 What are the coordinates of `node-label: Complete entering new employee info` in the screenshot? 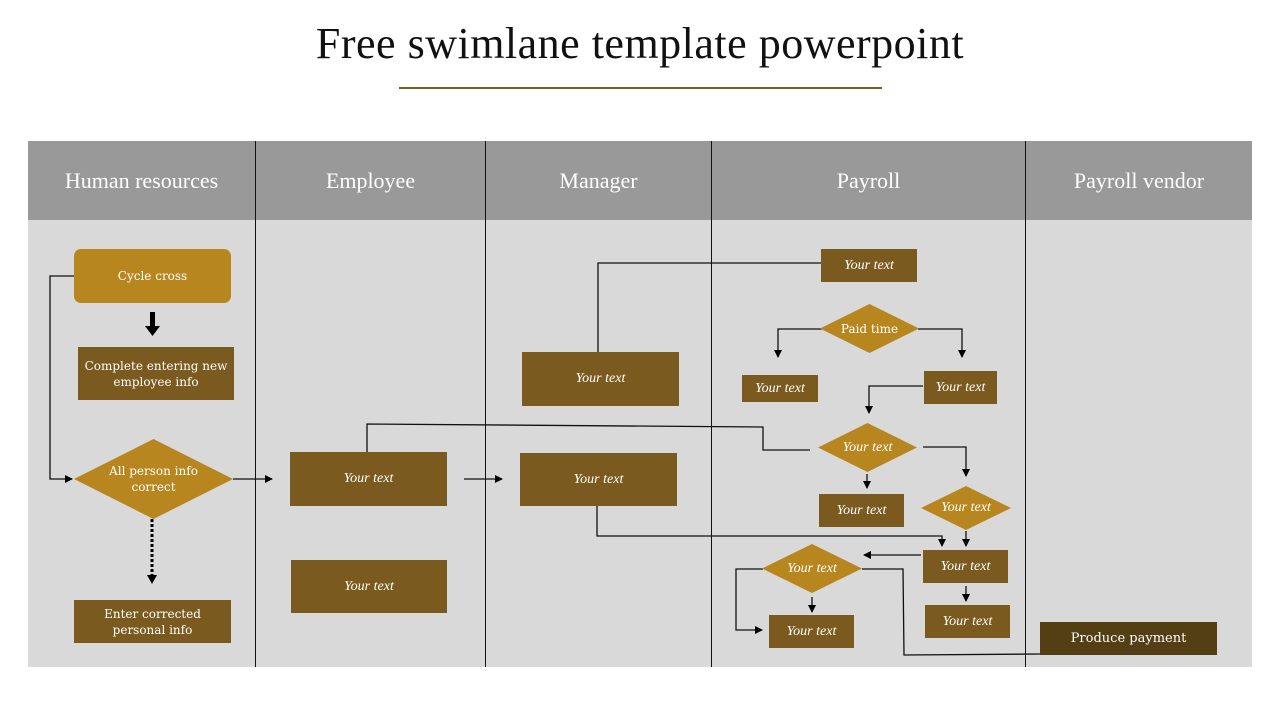 It's located at (156, 373).